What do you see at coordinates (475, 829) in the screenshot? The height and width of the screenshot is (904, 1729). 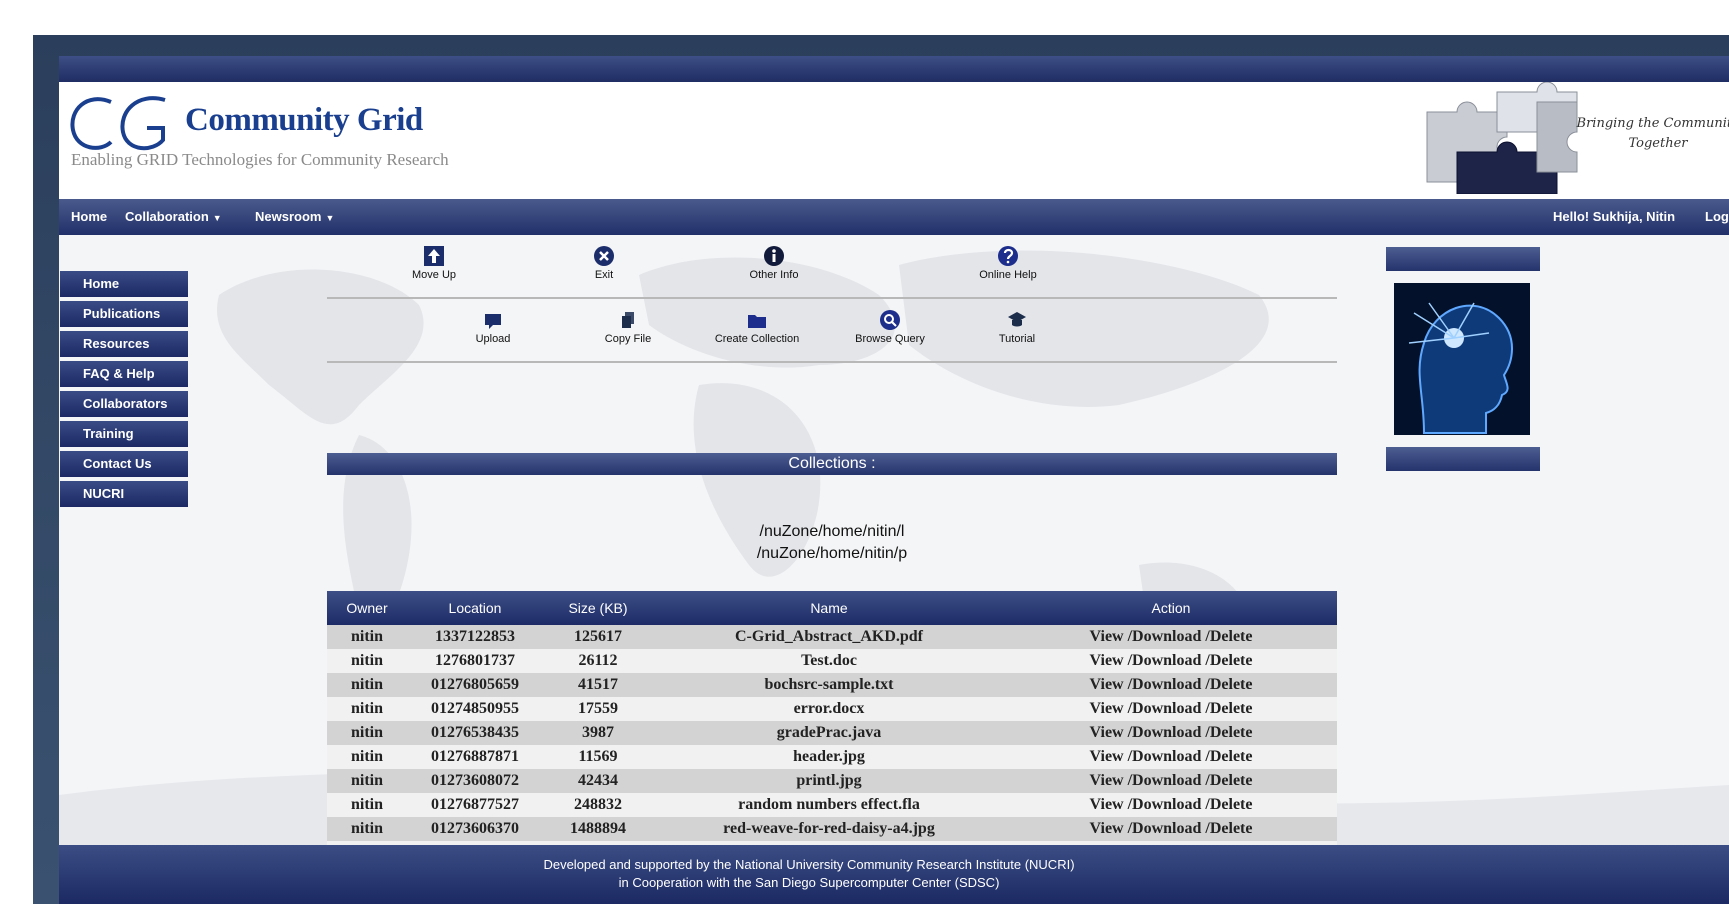 I see `location-cell: 01273606370` at bounding box center [475, 829].